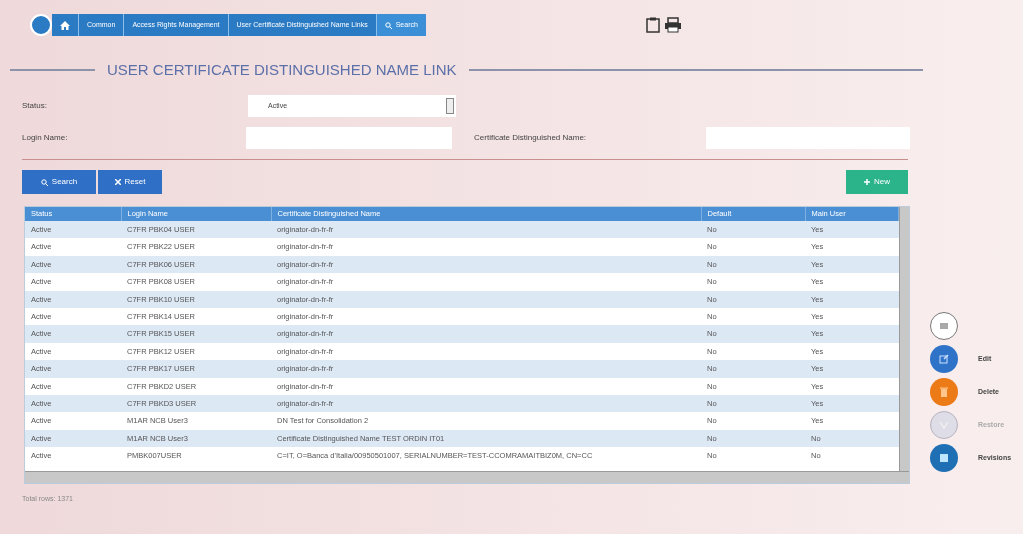 This screenshot has height=534, width=1023. What do you see at coordinates (904, 339) in the screenshot?
I see `vertical-scrollbar` at bounding box center [904, 339].